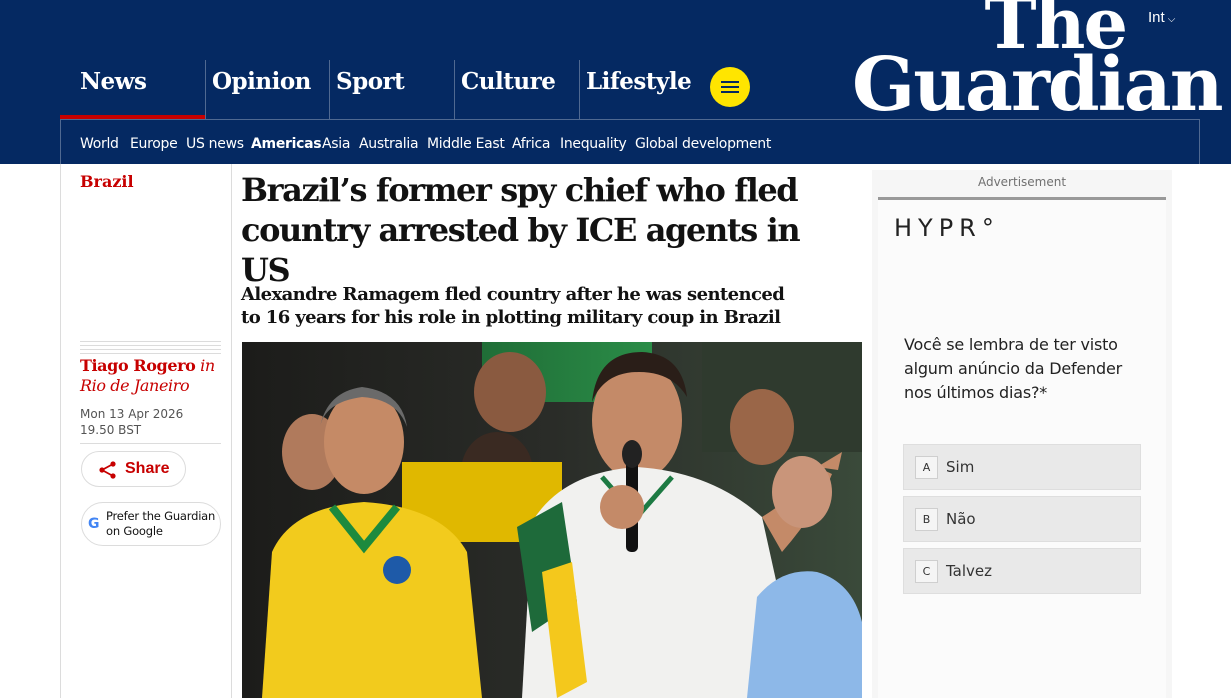  I want to click on subnav-americas: Americas, so click(286, 144).